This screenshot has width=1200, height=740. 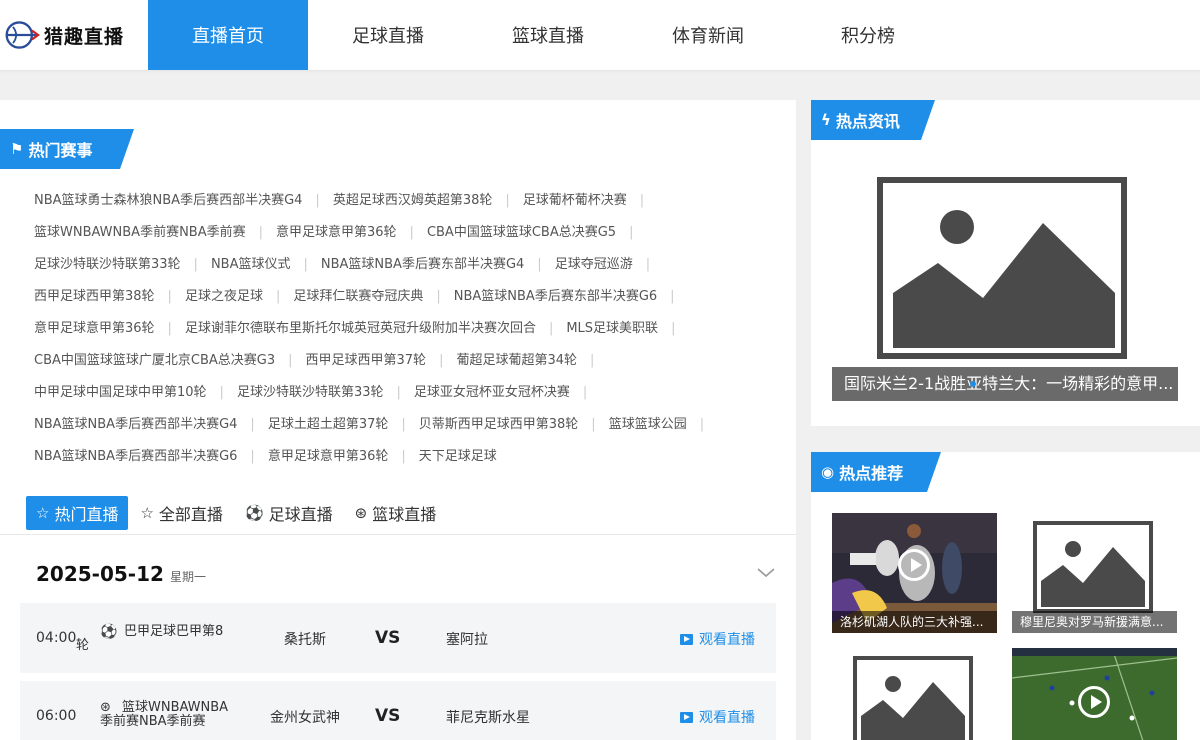 I want to click on tab-all-live: ☆ 全部直播, so click(x=181, y=513).